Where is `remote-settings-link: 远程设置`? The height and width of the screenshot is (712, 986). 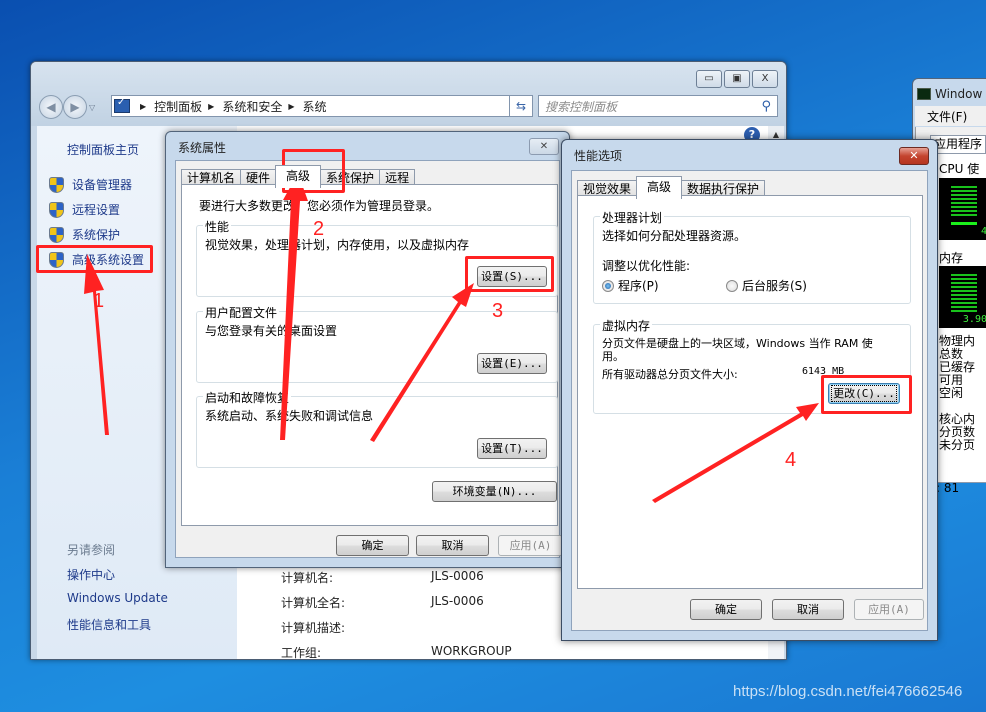 remote-settings-link: 远程设置 is located at coordinates (84, 209).